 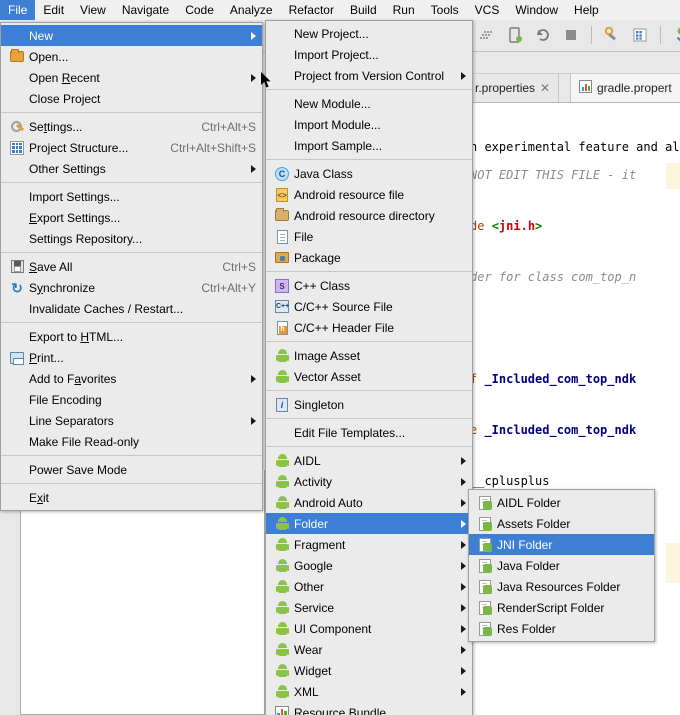 What do you see at coordinates (612, 35) in the screenshot?
I see `sdk-manager-icon` at bounding box center [612, 35].